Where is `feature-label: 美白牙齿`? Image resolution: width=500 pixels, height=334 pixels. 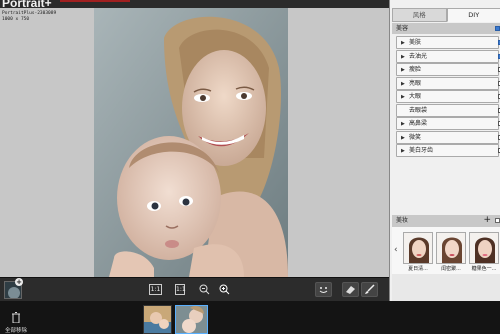 feature-label: 美白牙齿 is located at coordinates (421, 150).